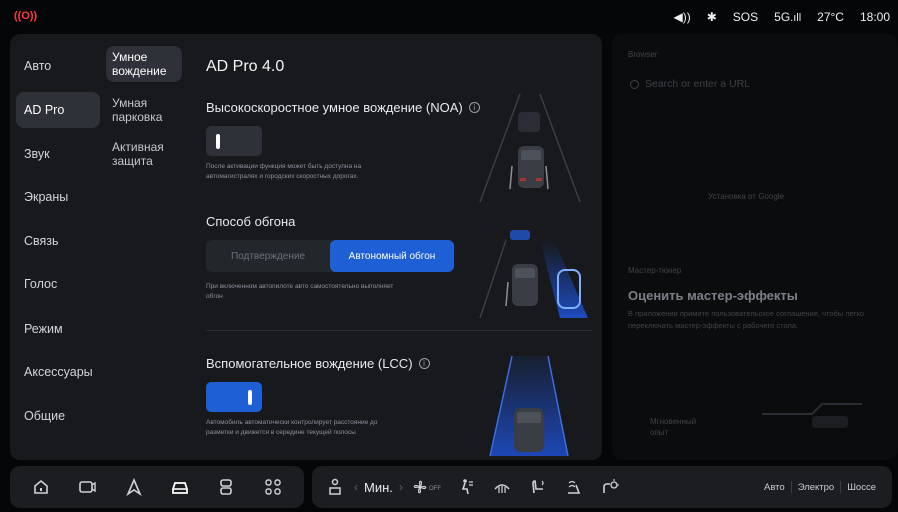 This screenshot has width=898, height=512. I want to click on car-icon, so click(180, 487).